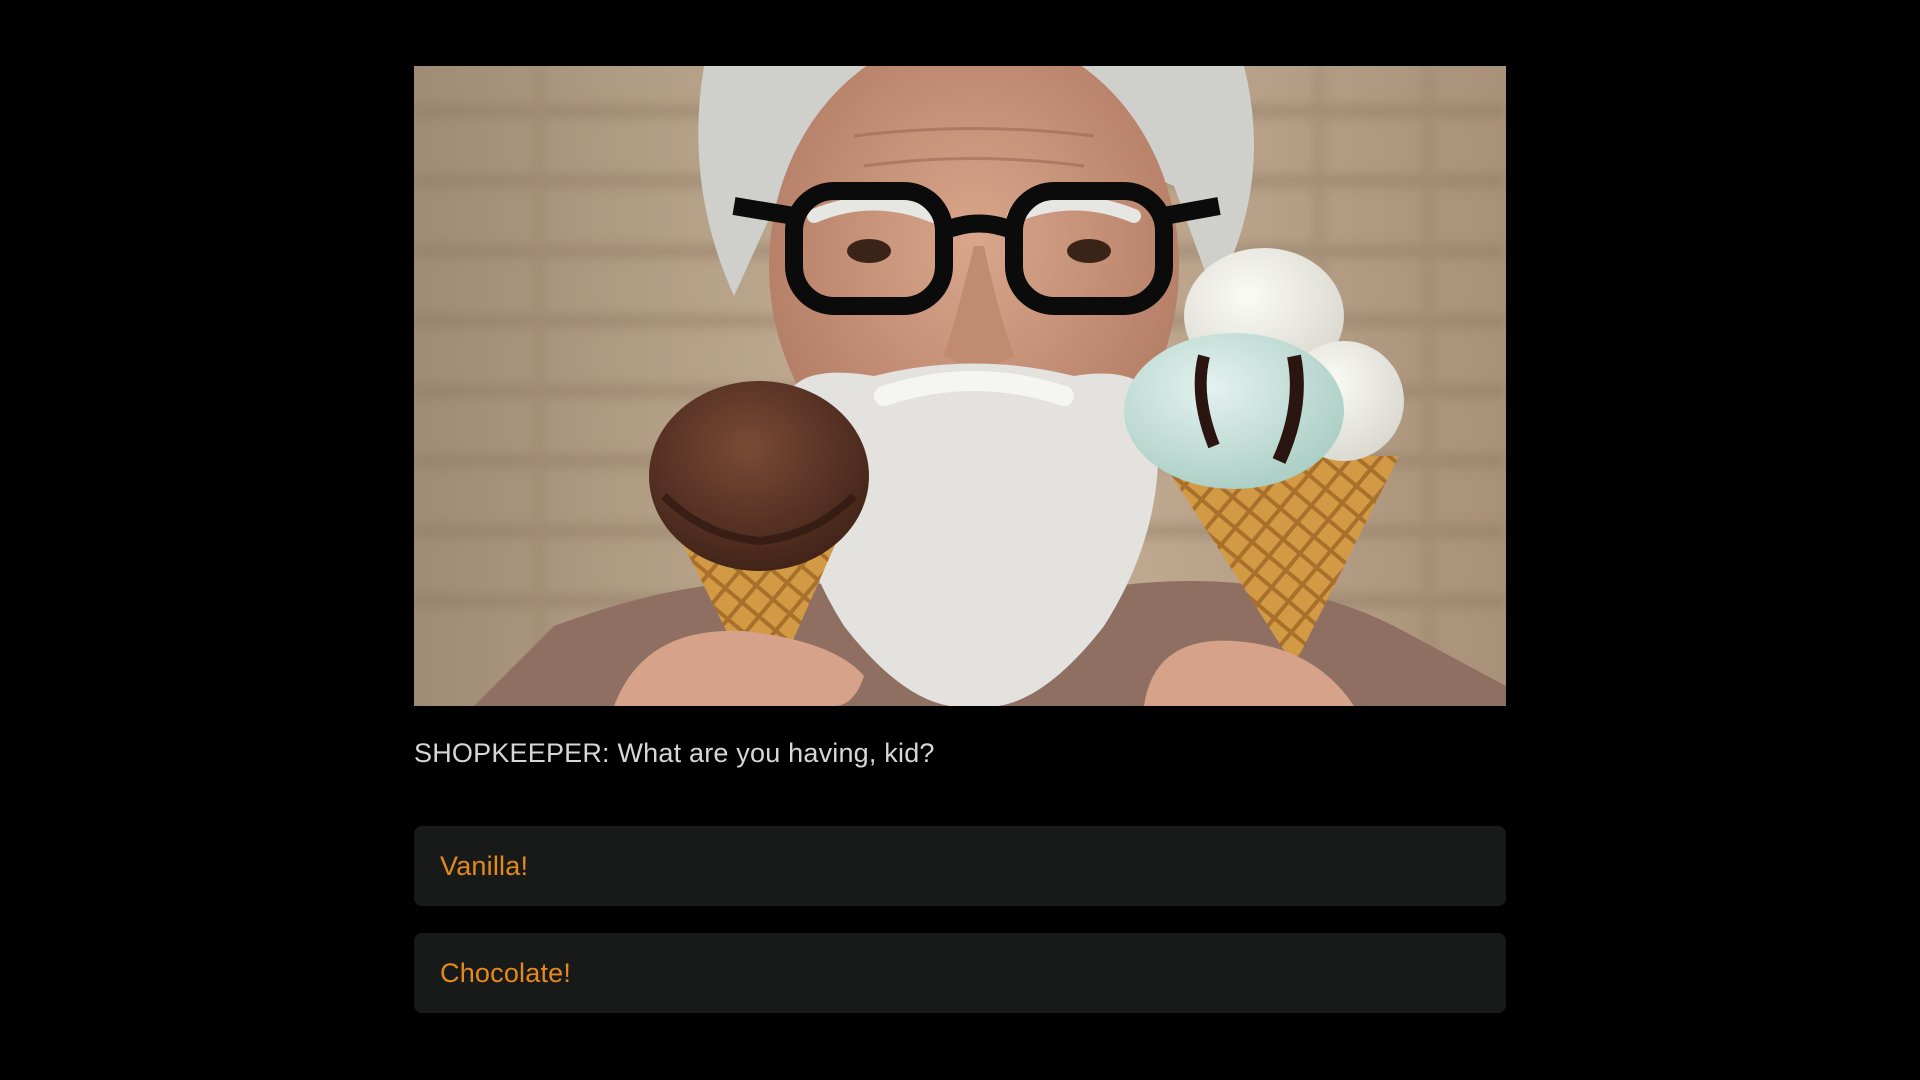  I want to click on choice-label: Vanilla!, so click(484, 865).